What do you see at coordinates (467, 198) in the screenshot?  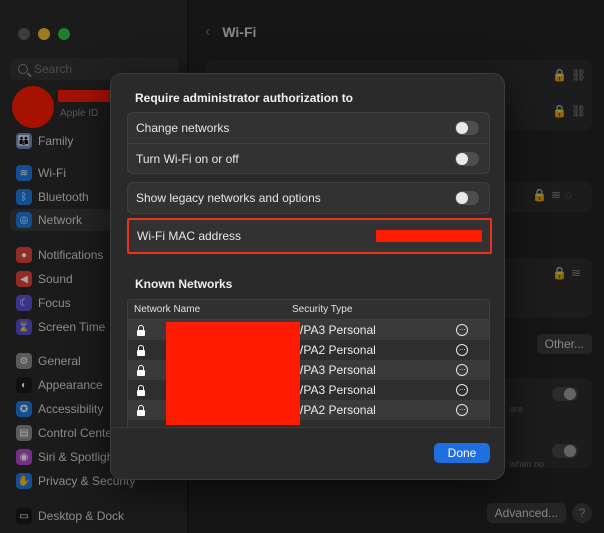 I see `legacy-networks-toggle` at bounding box center [467, 198].